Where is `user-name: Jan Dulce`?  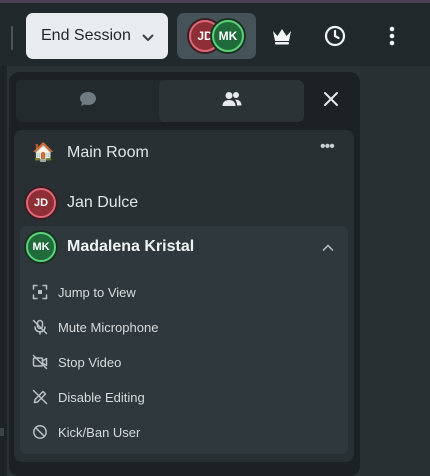
user-name: Jan Dulce is located at coordinates (103, 202).